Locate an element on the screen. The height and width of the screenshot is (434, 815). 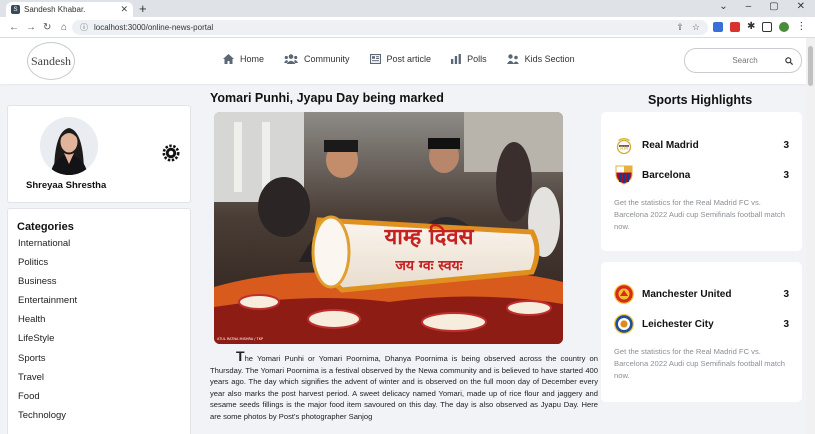
sports-highlights-title: Sports Highlights is located at coordinates (700, 100).